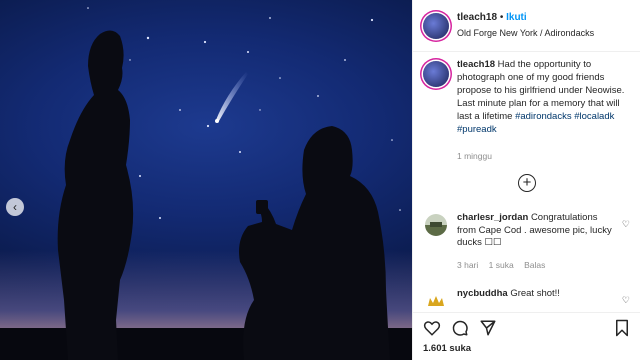 The height and width of the screenshot is (360, 640). What do you see at coordinates (262, 207) in the screenshot?
I see `ring-box` at bounding box center [262, 207].